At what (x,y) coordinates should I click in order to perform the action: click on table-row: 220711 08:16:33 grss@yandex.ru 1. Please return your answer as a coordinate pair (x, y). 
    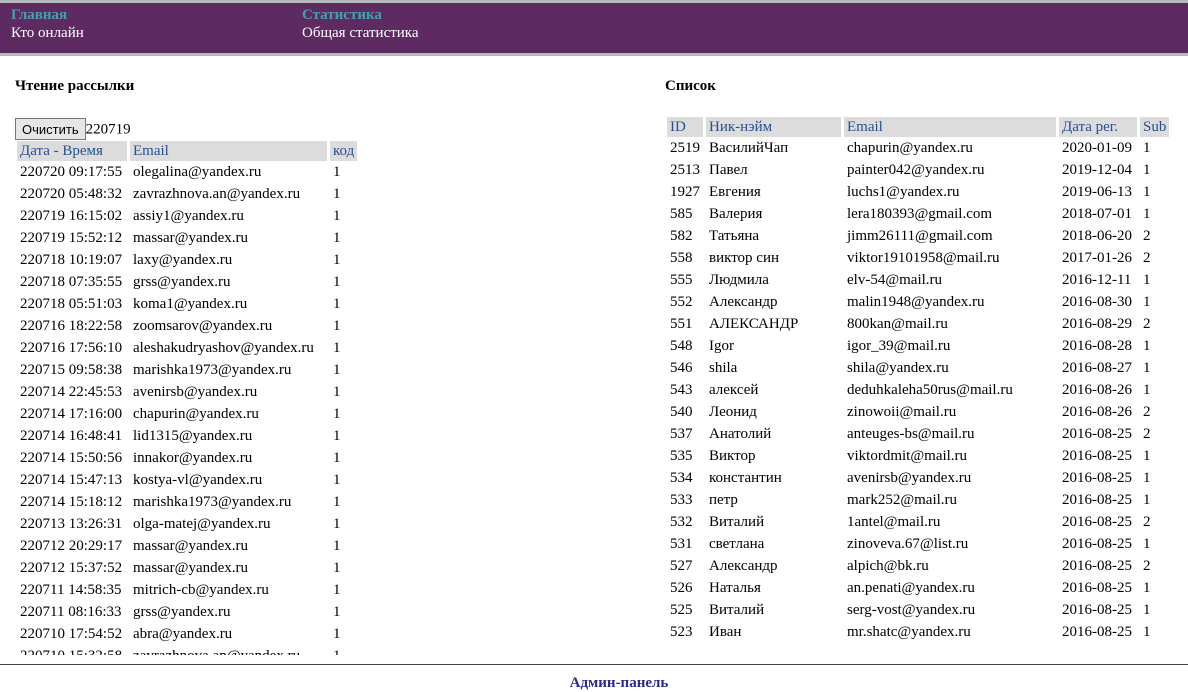
    Looking at the image, I should click on (187, 612).